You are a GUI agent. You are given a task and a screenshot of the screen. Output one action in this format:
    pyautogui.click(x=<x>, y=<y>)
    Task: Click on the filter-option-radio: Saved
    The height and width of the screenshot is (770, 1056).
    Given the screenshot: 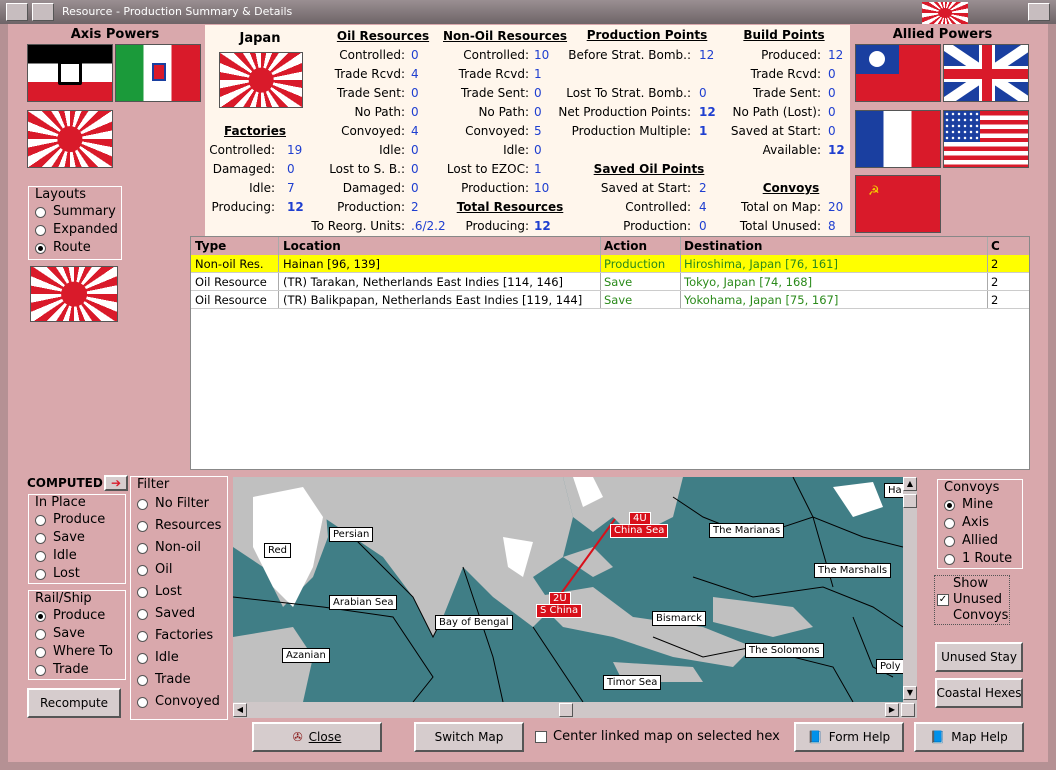 What is the action you would take?
    pyautogui.click(x=179, y=614)
    